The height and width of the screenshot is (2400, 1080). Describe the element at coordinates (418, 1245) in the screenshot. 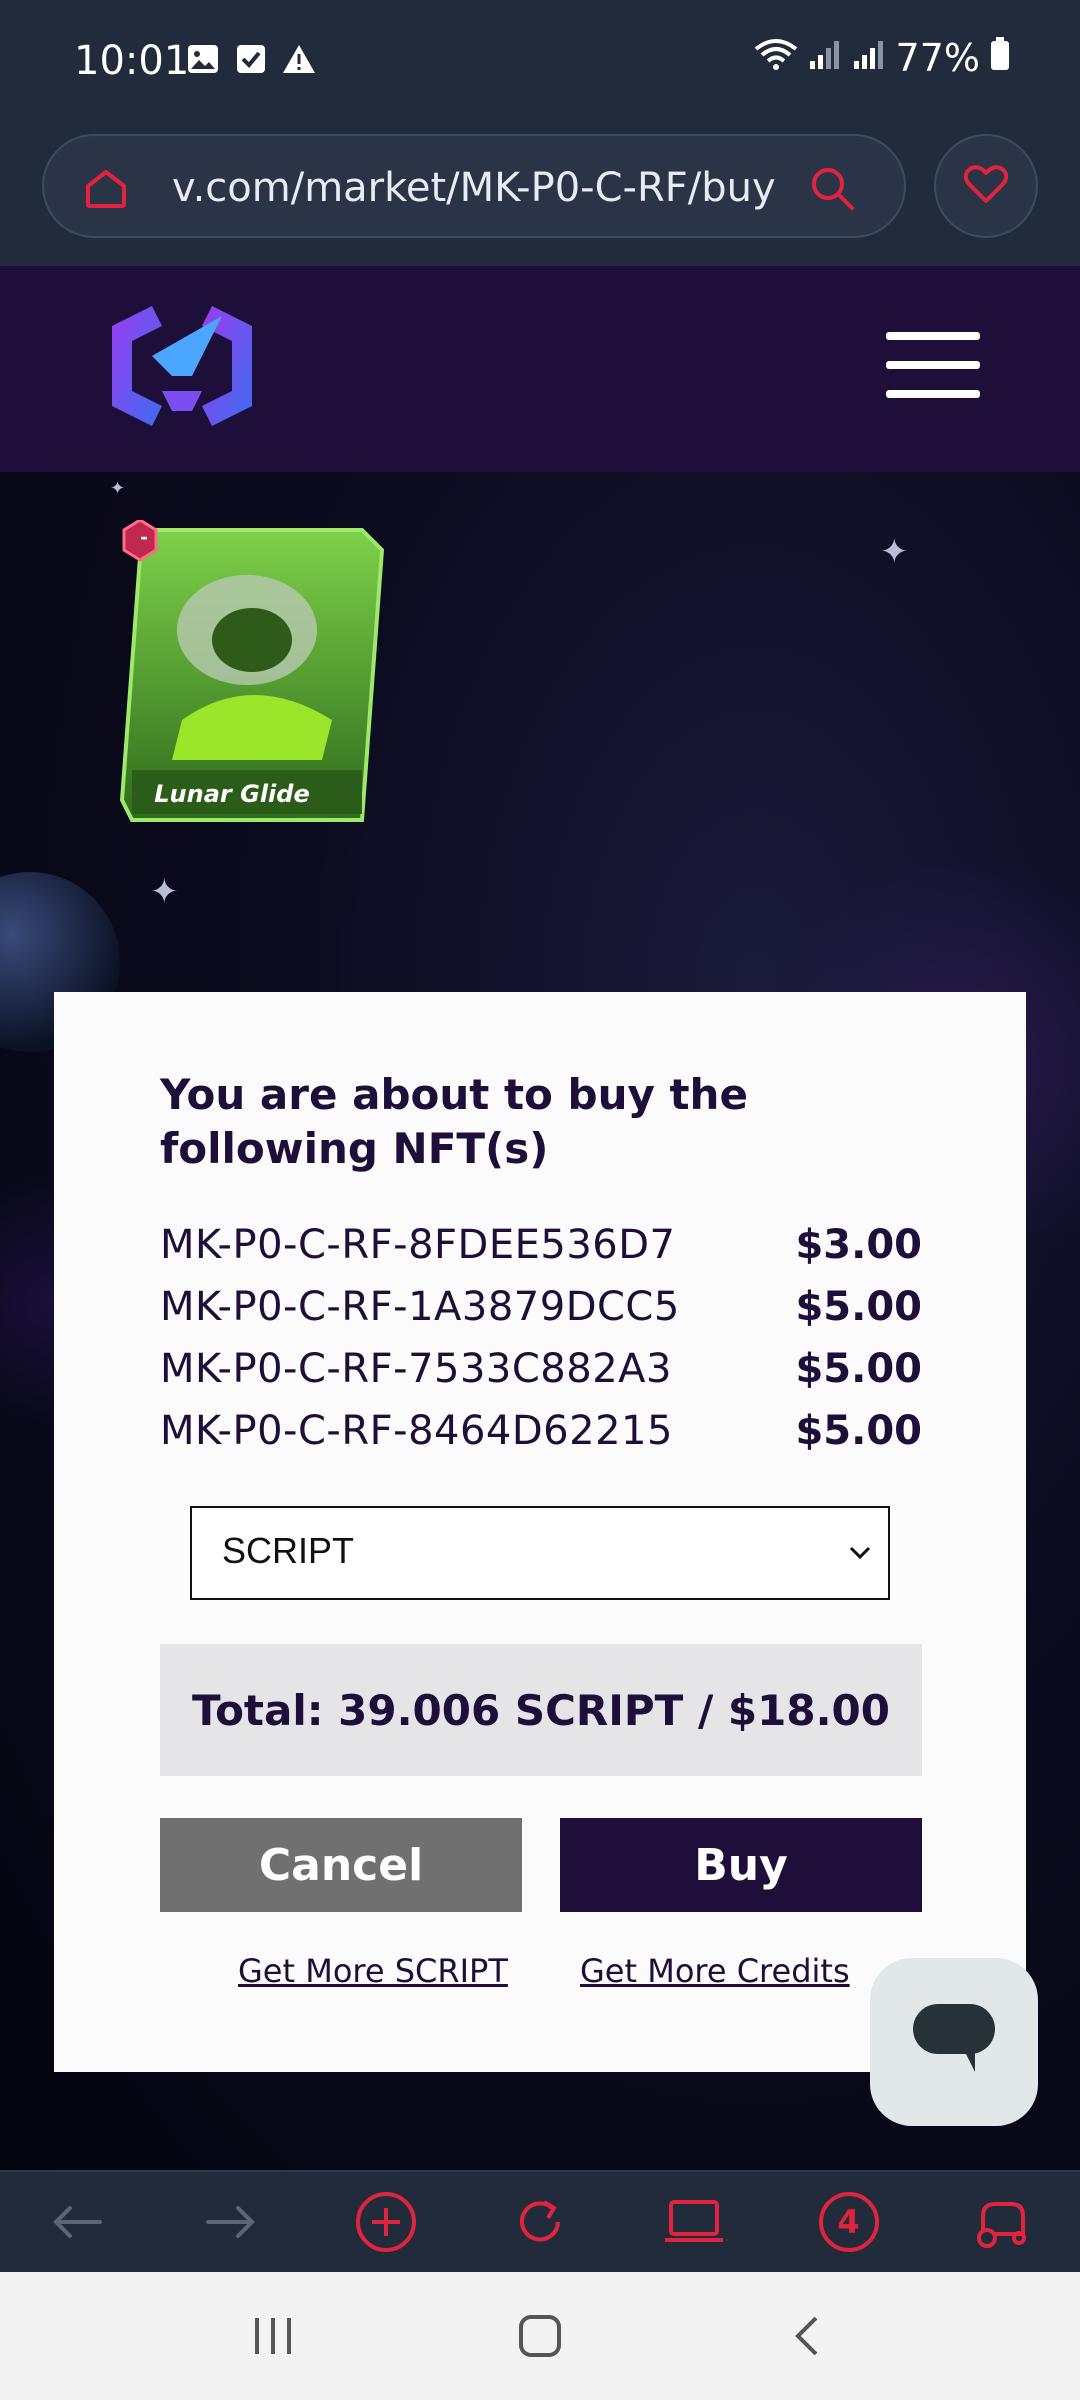

I see `nft-id: MK-P0-C-RF-8FDEE536D7` at that location.